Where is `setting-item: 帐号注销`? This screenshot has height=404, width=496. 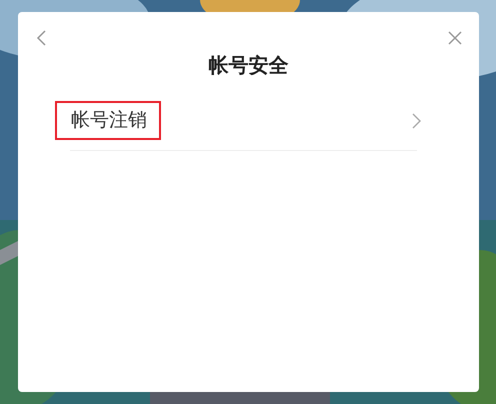
setting-item: 帐号注销 is located at coordinates (108, 120).